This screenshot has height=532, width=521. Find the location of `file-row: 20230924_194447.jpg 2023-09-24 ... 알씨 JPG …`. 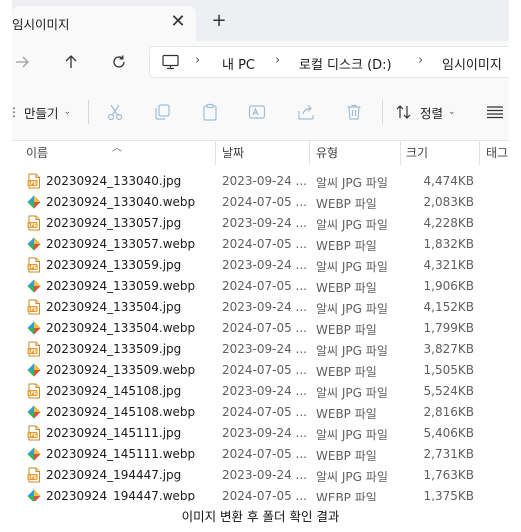

file-row: 20230924_194447.jpg 2023-09-24 ... 알씨 JPG … is located at coordinates (260, 475).